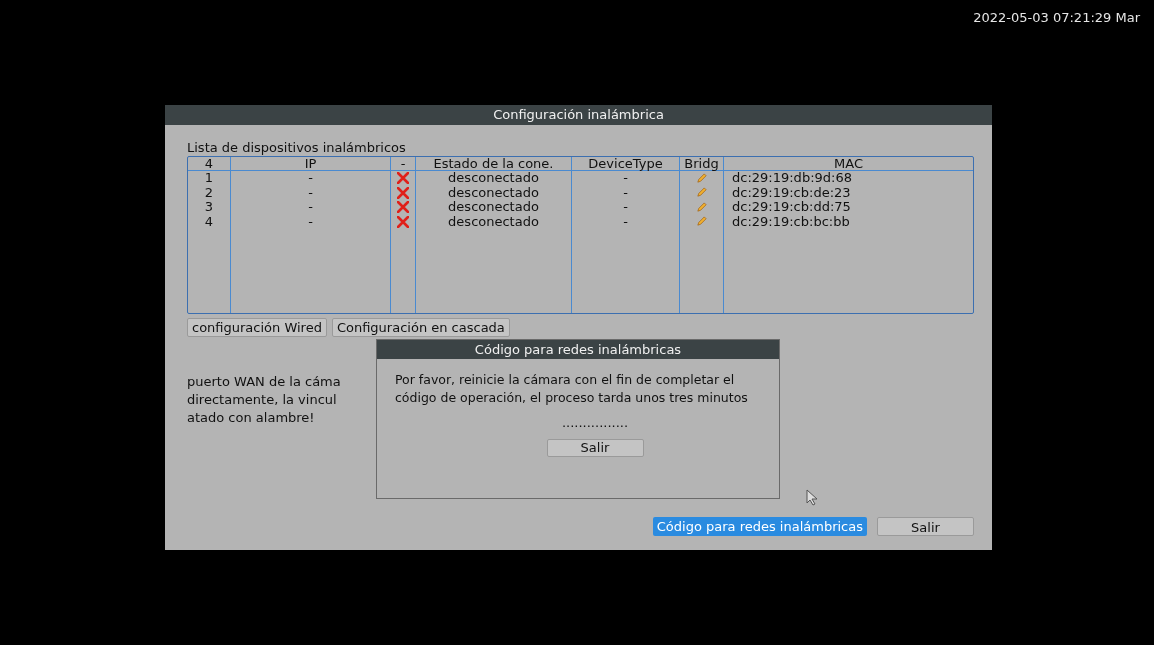  What do you see at coordinates (310, 163) in the screenshot?
I see `column-header: IP` at bounding box center [310, 163].